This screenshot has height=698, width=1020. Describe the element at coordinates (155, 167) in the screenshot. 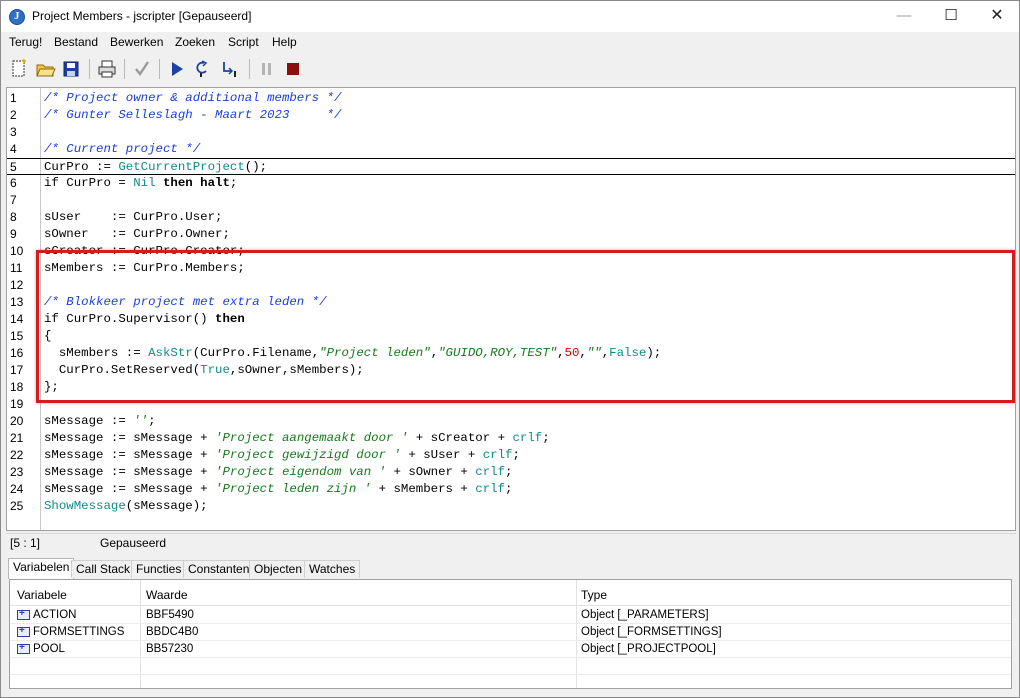

I see `code-text: CurPro := GetCurrentProject();` at that location.